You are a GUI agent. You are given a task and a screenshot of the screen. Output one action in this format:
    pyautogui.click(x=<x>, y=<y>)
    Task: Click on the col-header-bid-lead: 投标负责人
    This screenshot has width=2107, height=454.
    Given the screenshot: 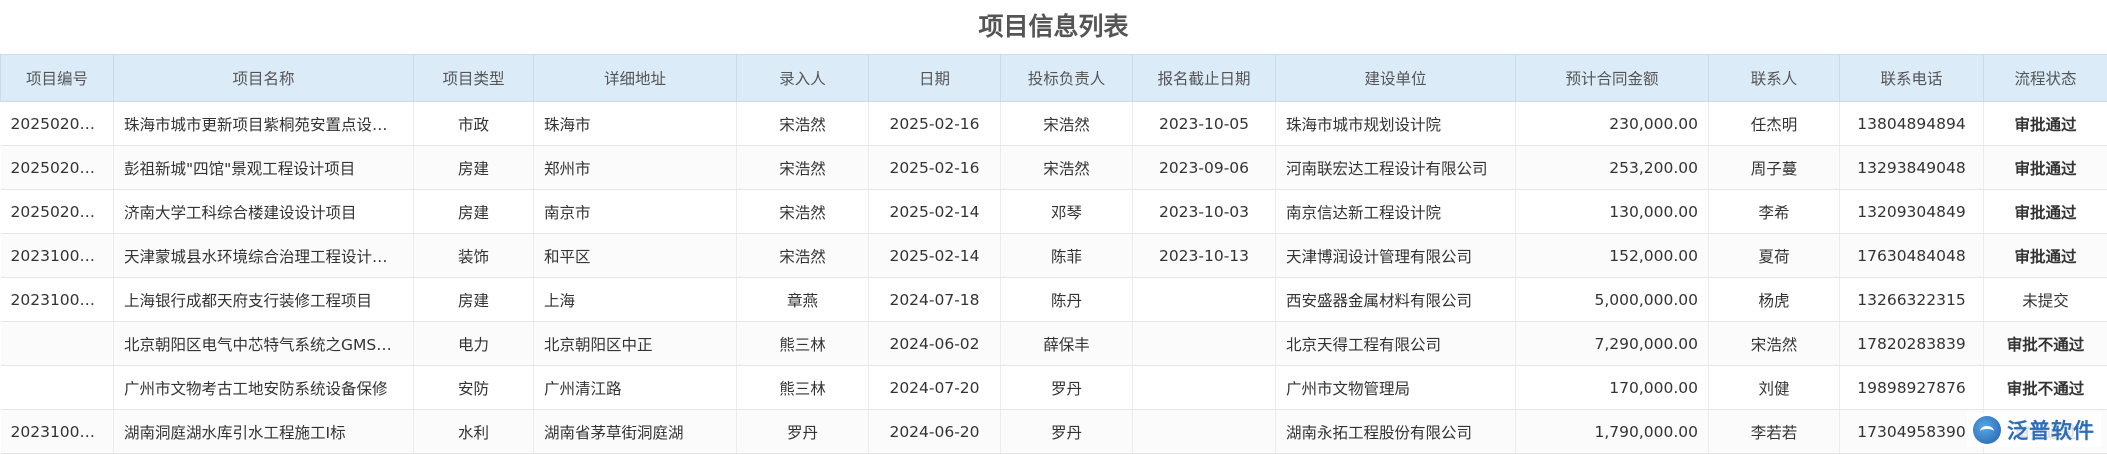 What is the action you would take?
    pyautogui.click(x=1067, y=78)
    